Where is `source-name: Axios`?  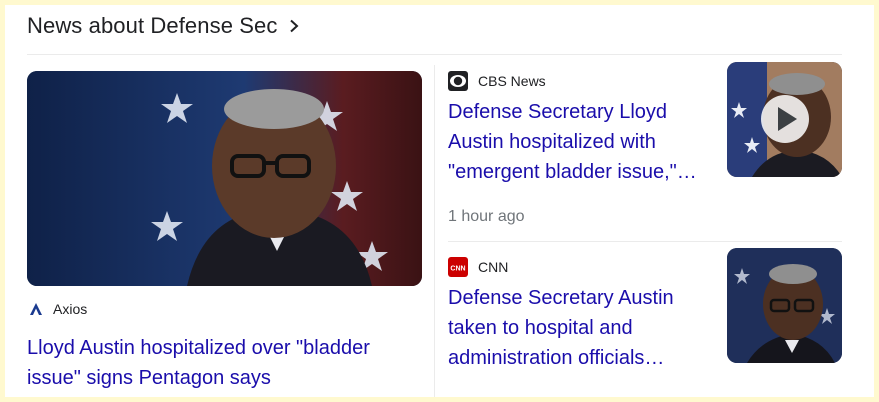 source-name: Axios is located at coordinates (70, 309).